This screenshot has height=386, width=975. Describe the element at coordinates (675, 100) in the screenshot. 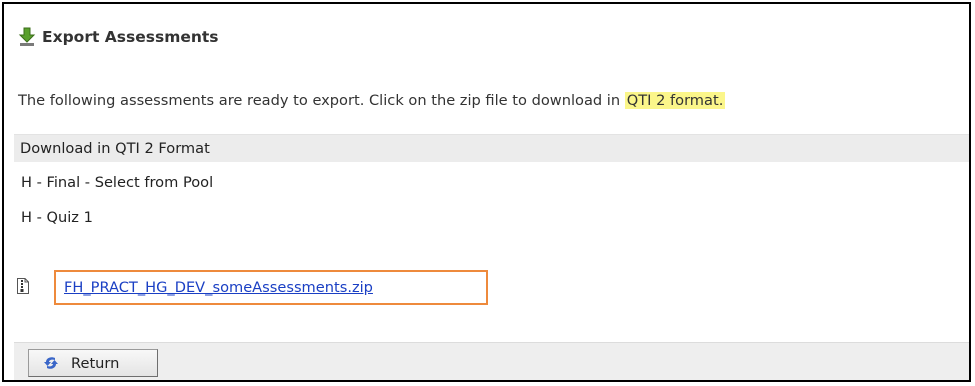

I see `instructions-highlight: QTI 2 format.` at that location.